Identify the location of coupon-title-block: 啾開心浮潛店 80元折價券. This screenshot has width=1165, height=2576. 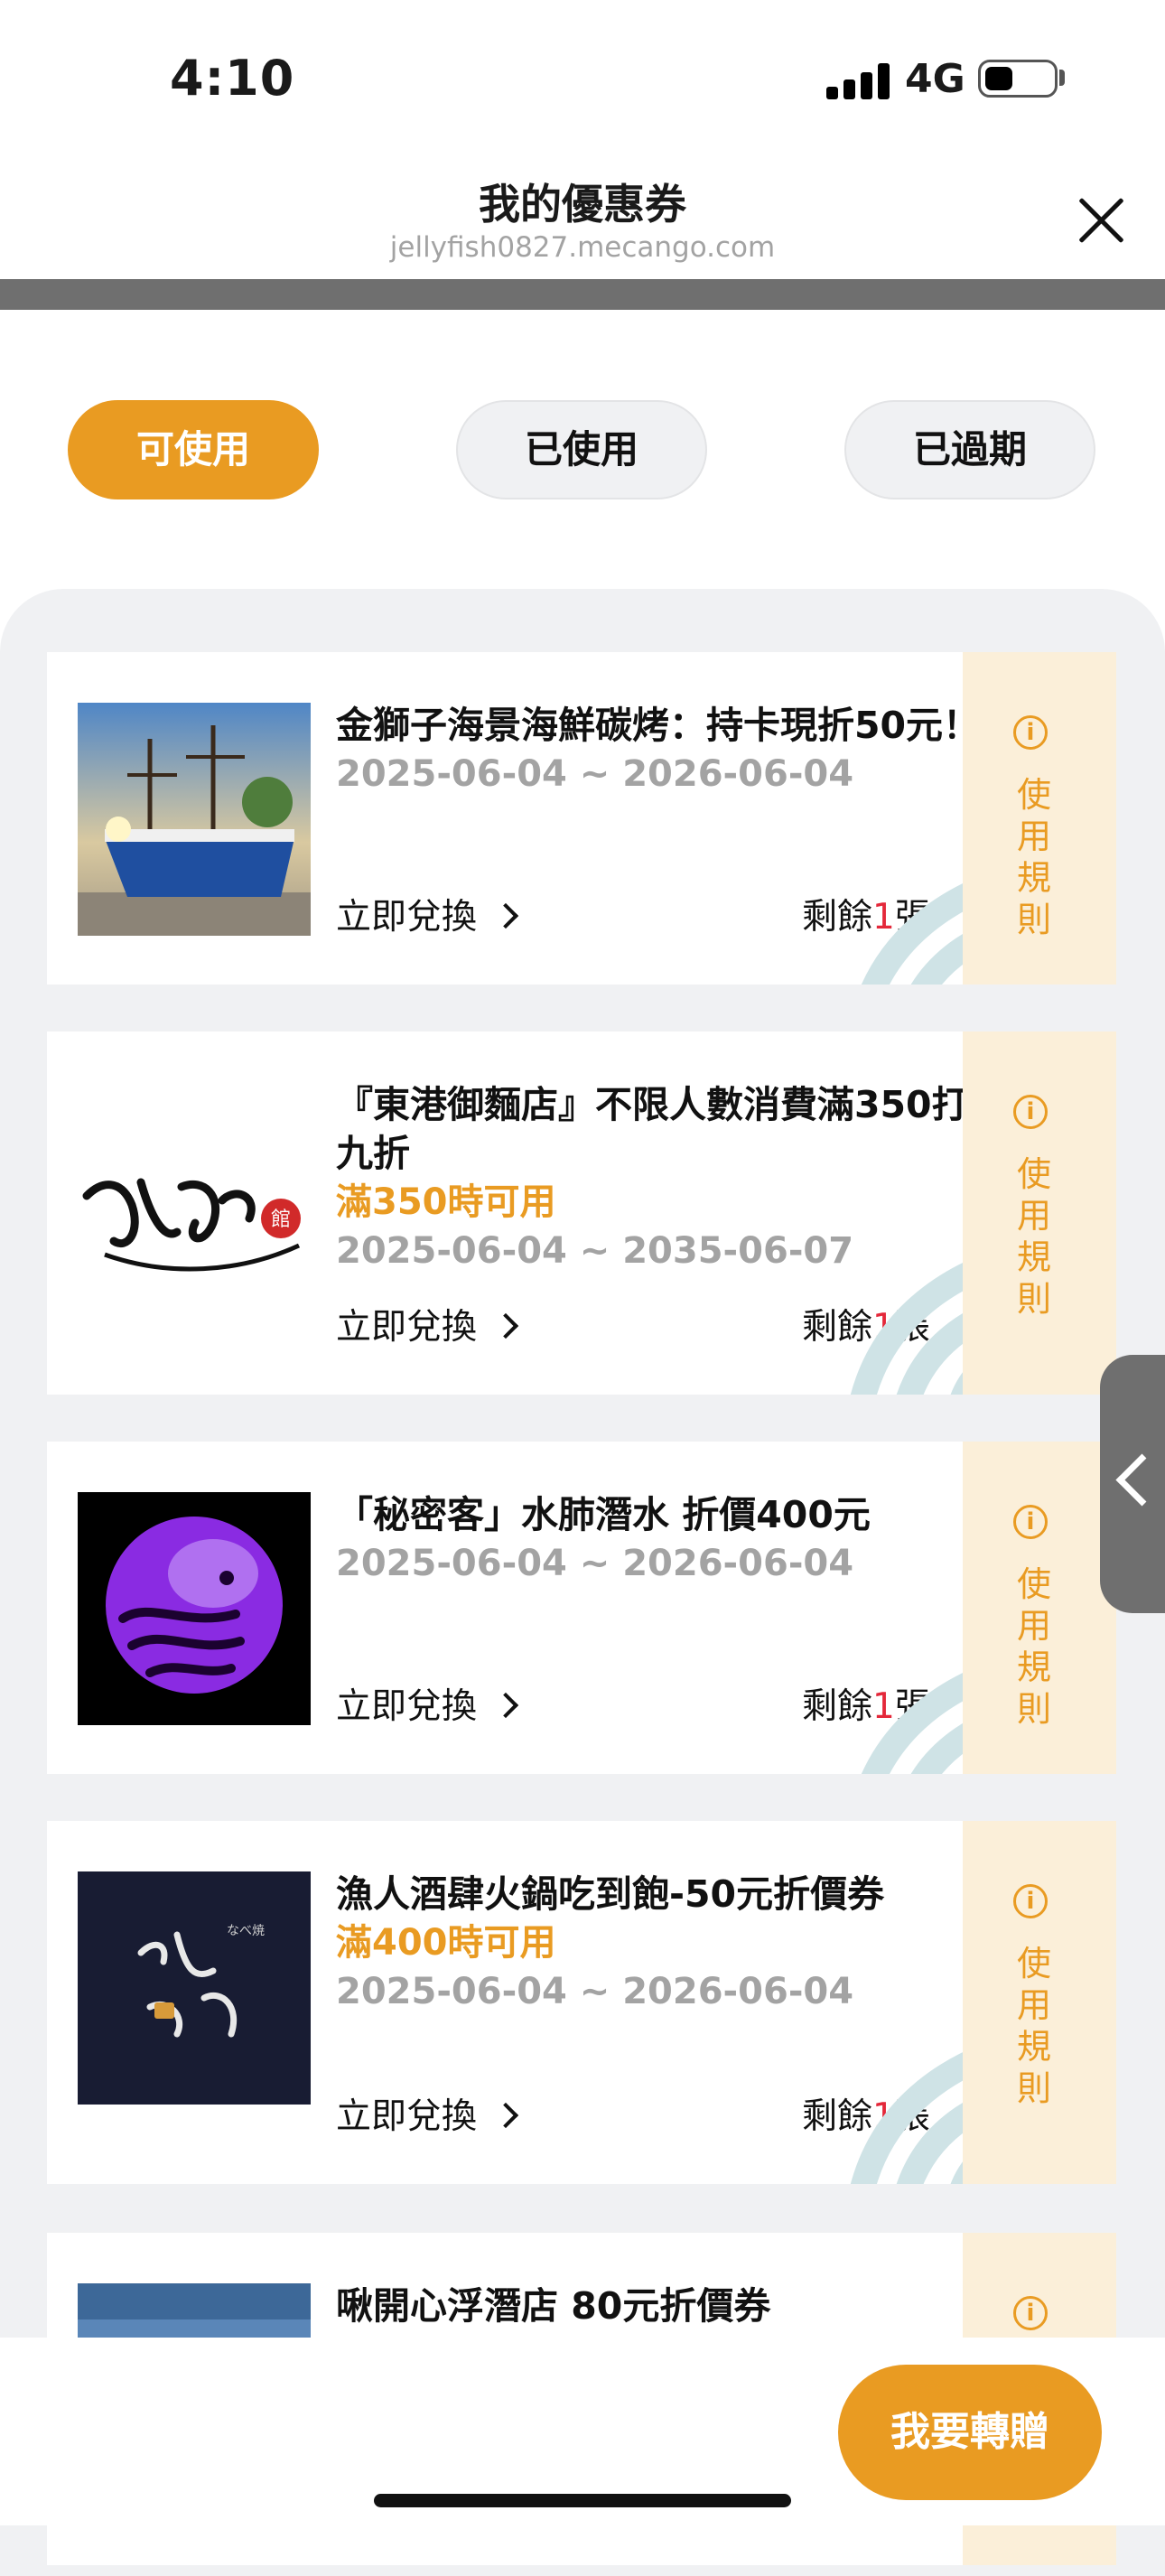
(665, 2306).